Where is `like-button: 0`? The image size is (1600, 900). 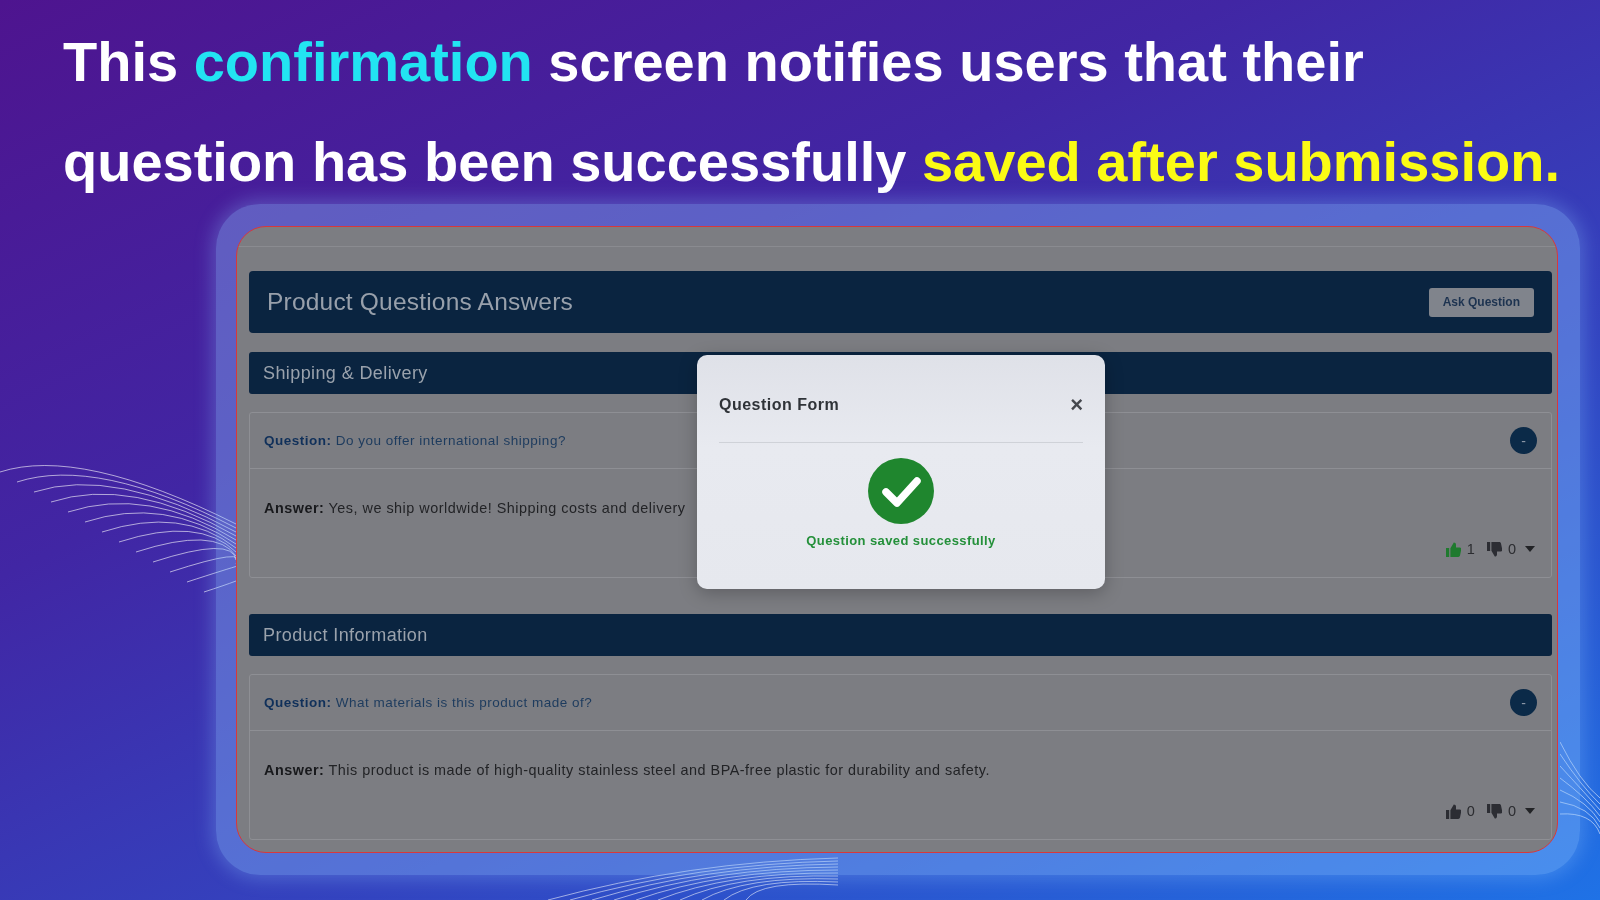
like-button: 0 is located at coordinates (1460, 811).